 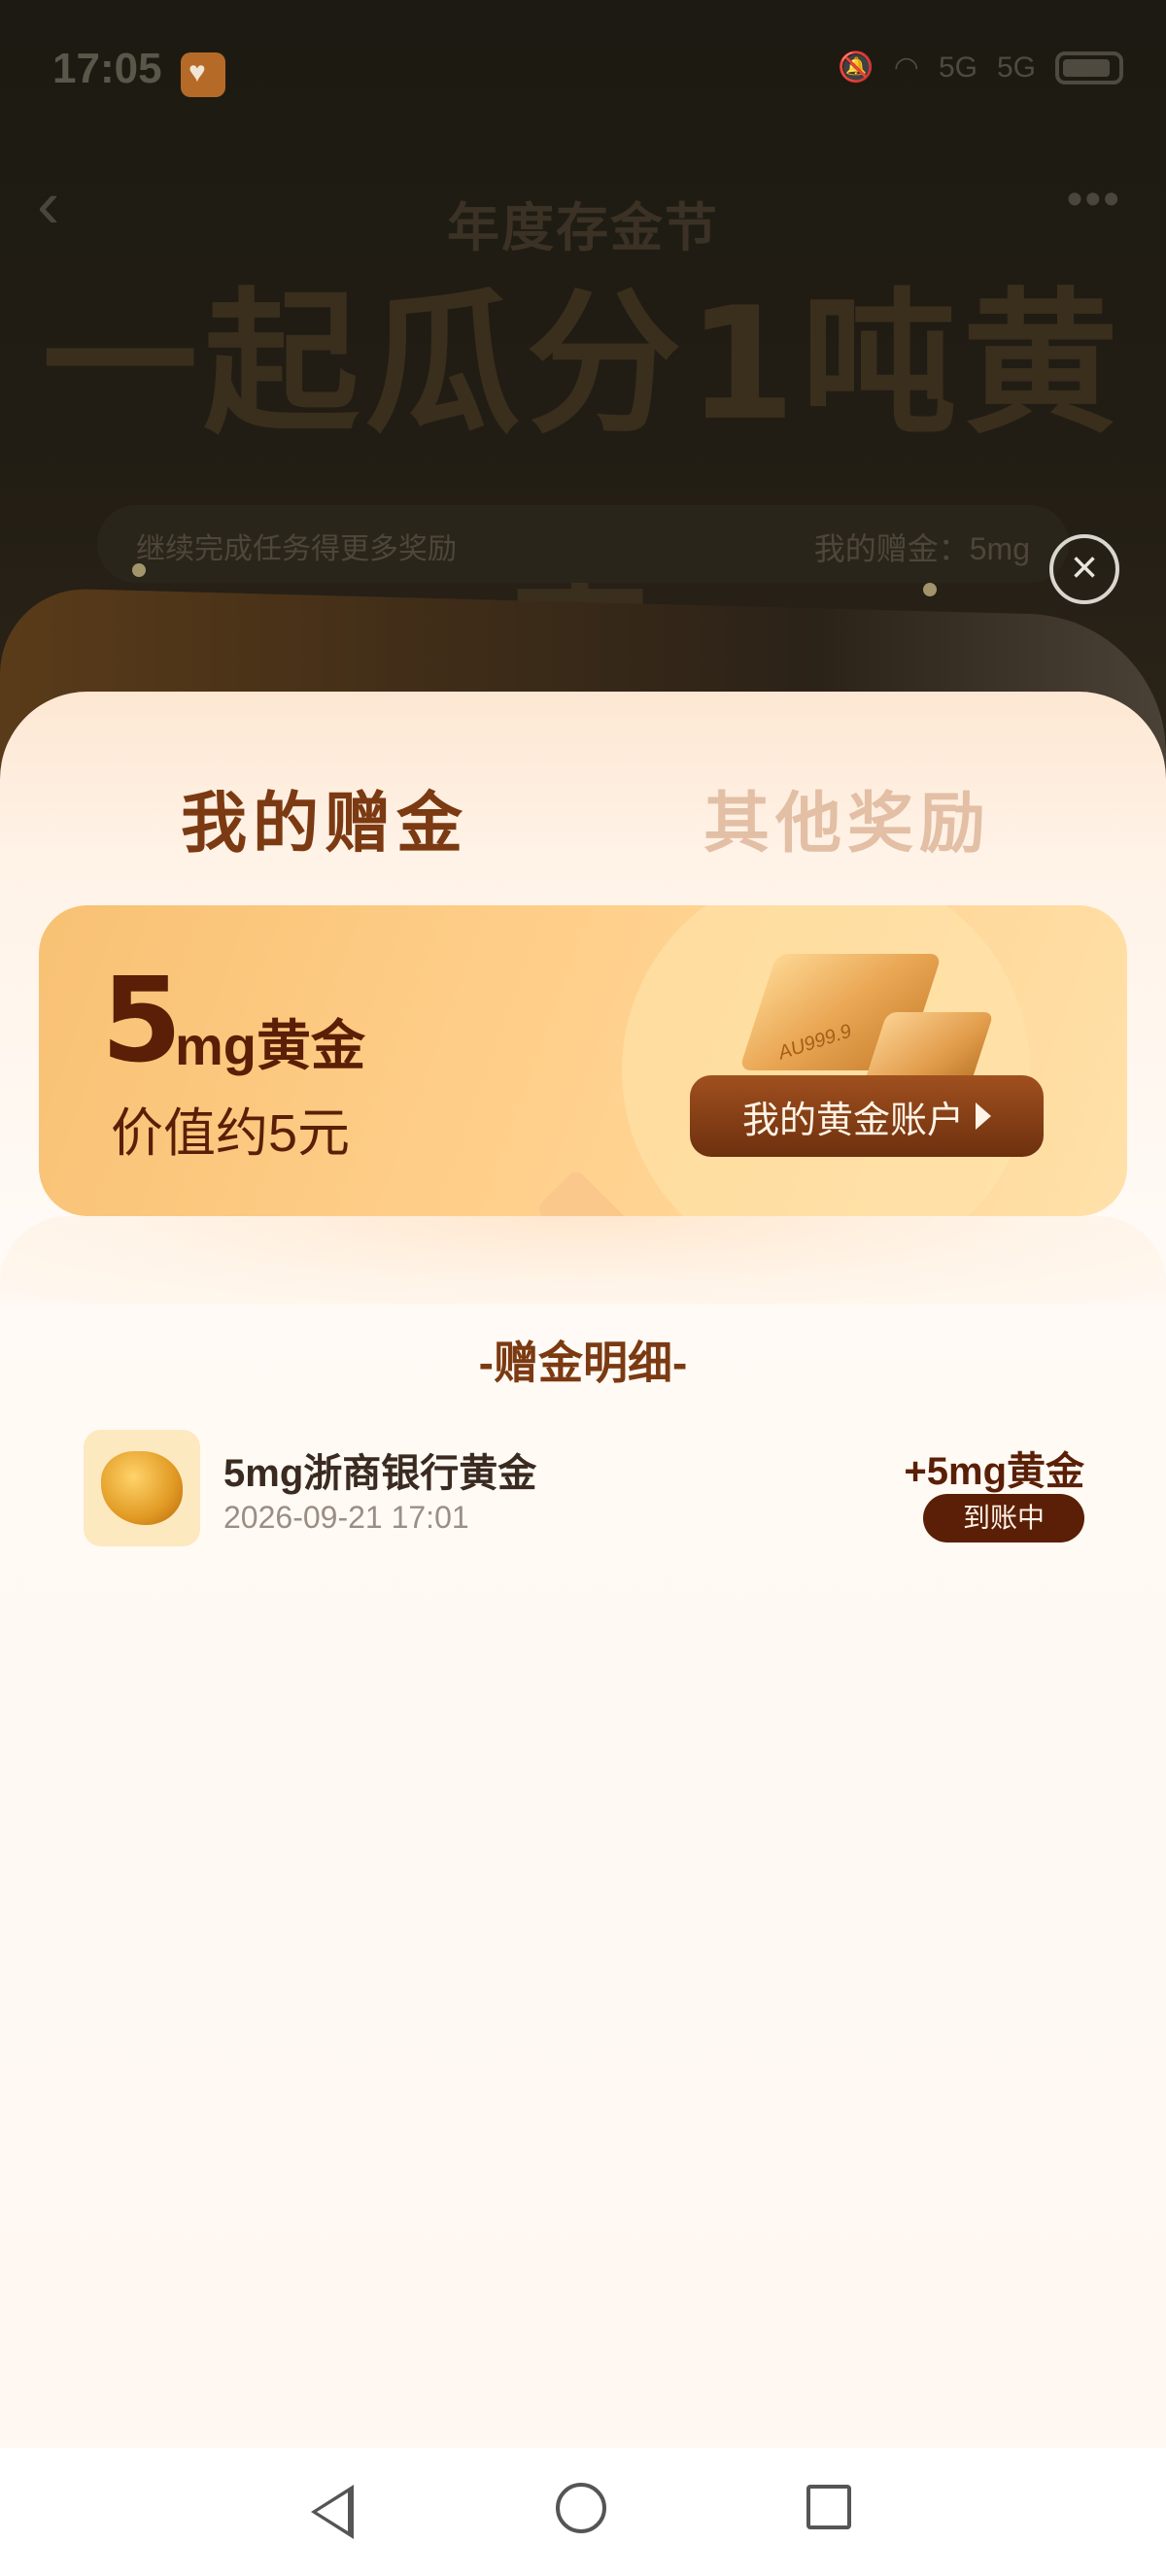 What do you see at coordinates (107, 68) in the screenshot?
I see `status-time: 17:05` at bounding box center [107, 68].